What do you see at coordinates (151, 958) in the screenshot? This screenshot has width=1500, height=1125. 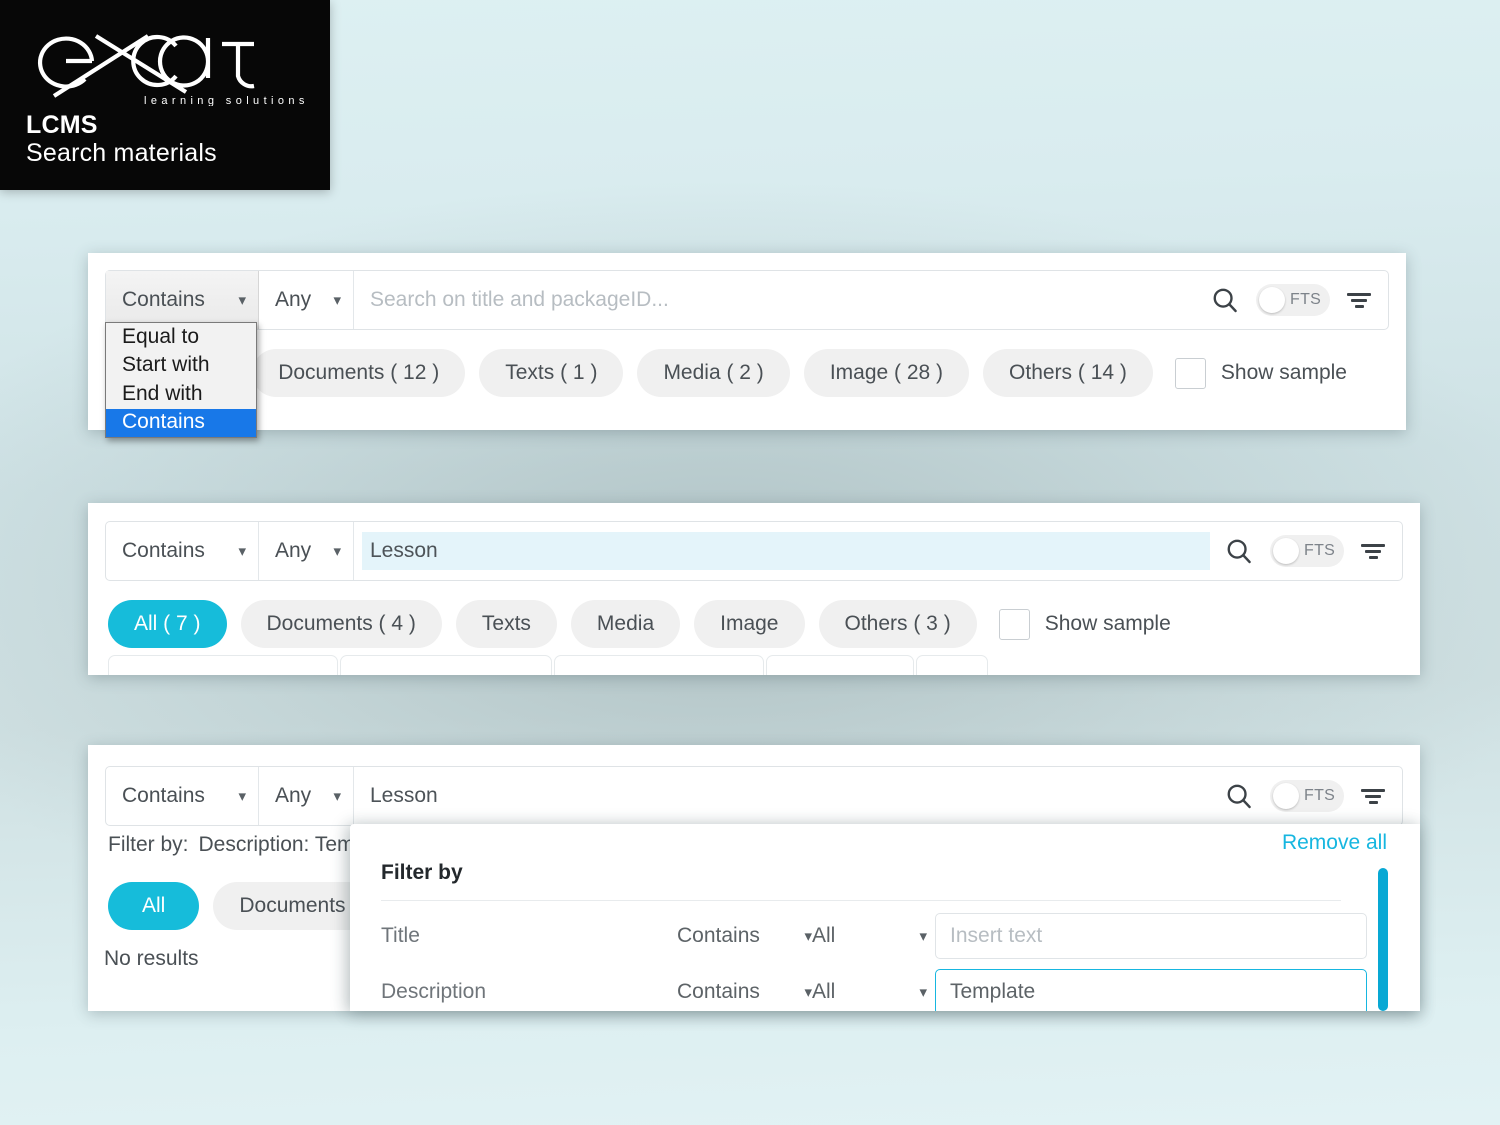 I see `no-results-message: No results` at bounding box center [151, 958].